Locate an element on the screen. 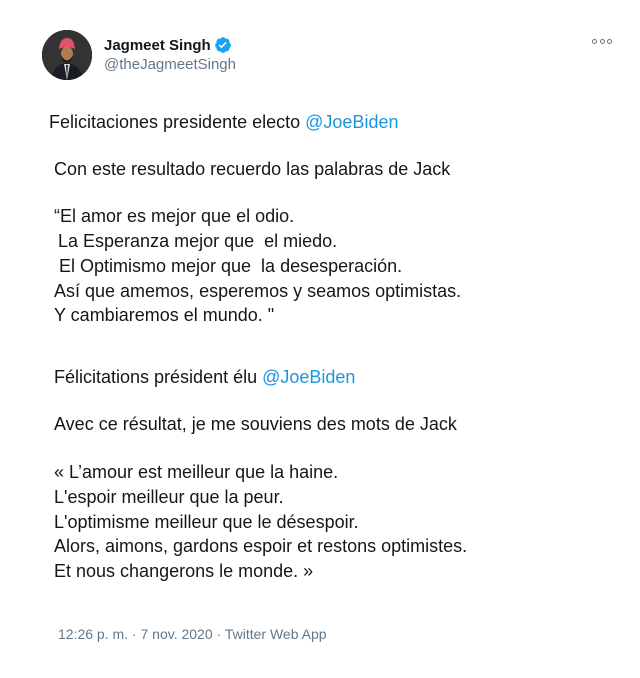 Image resolution: width=640 pixels, height=678 pixels. es-intro-text: Felicitaciones presidente electo is located at coordinates (177, 122).